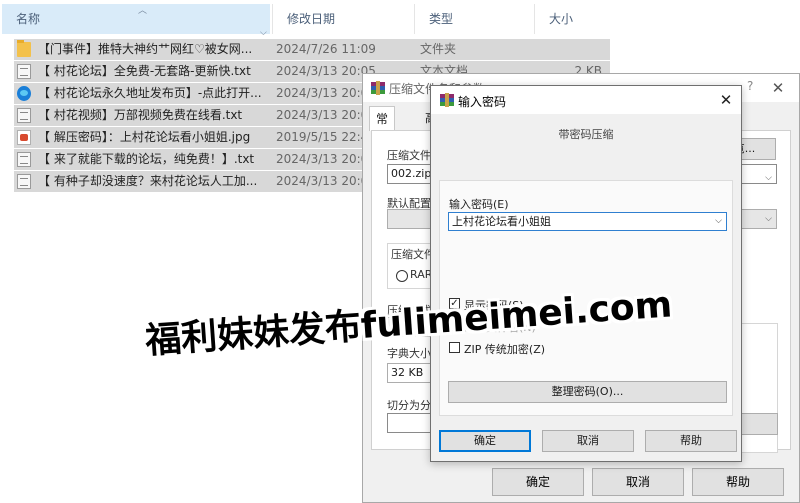 Image resolution: width=800 pixels, height=503 pixels. What do you see at coordinates (24, 48) in the screenshot?
I see `folder-icon` at bounding box center [24, 48].